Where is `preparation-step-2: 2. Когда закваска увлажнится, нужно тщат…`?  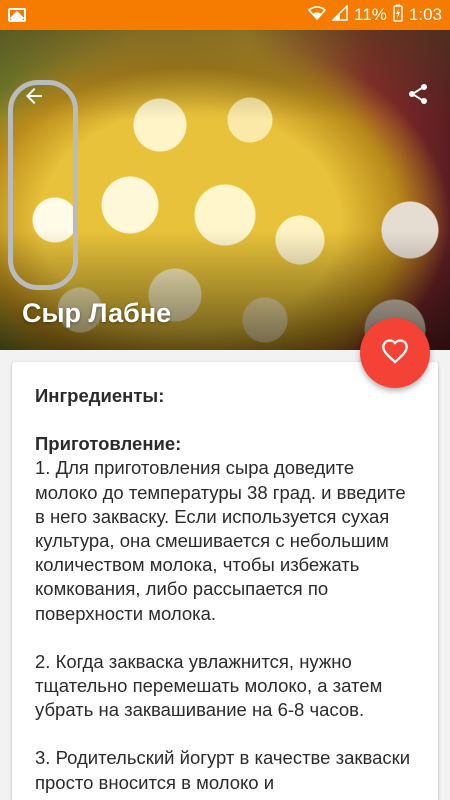 preparation-step-2: 2. Когда закваска увлажнится, нужно тщат… is located at coordinates (211, 685).